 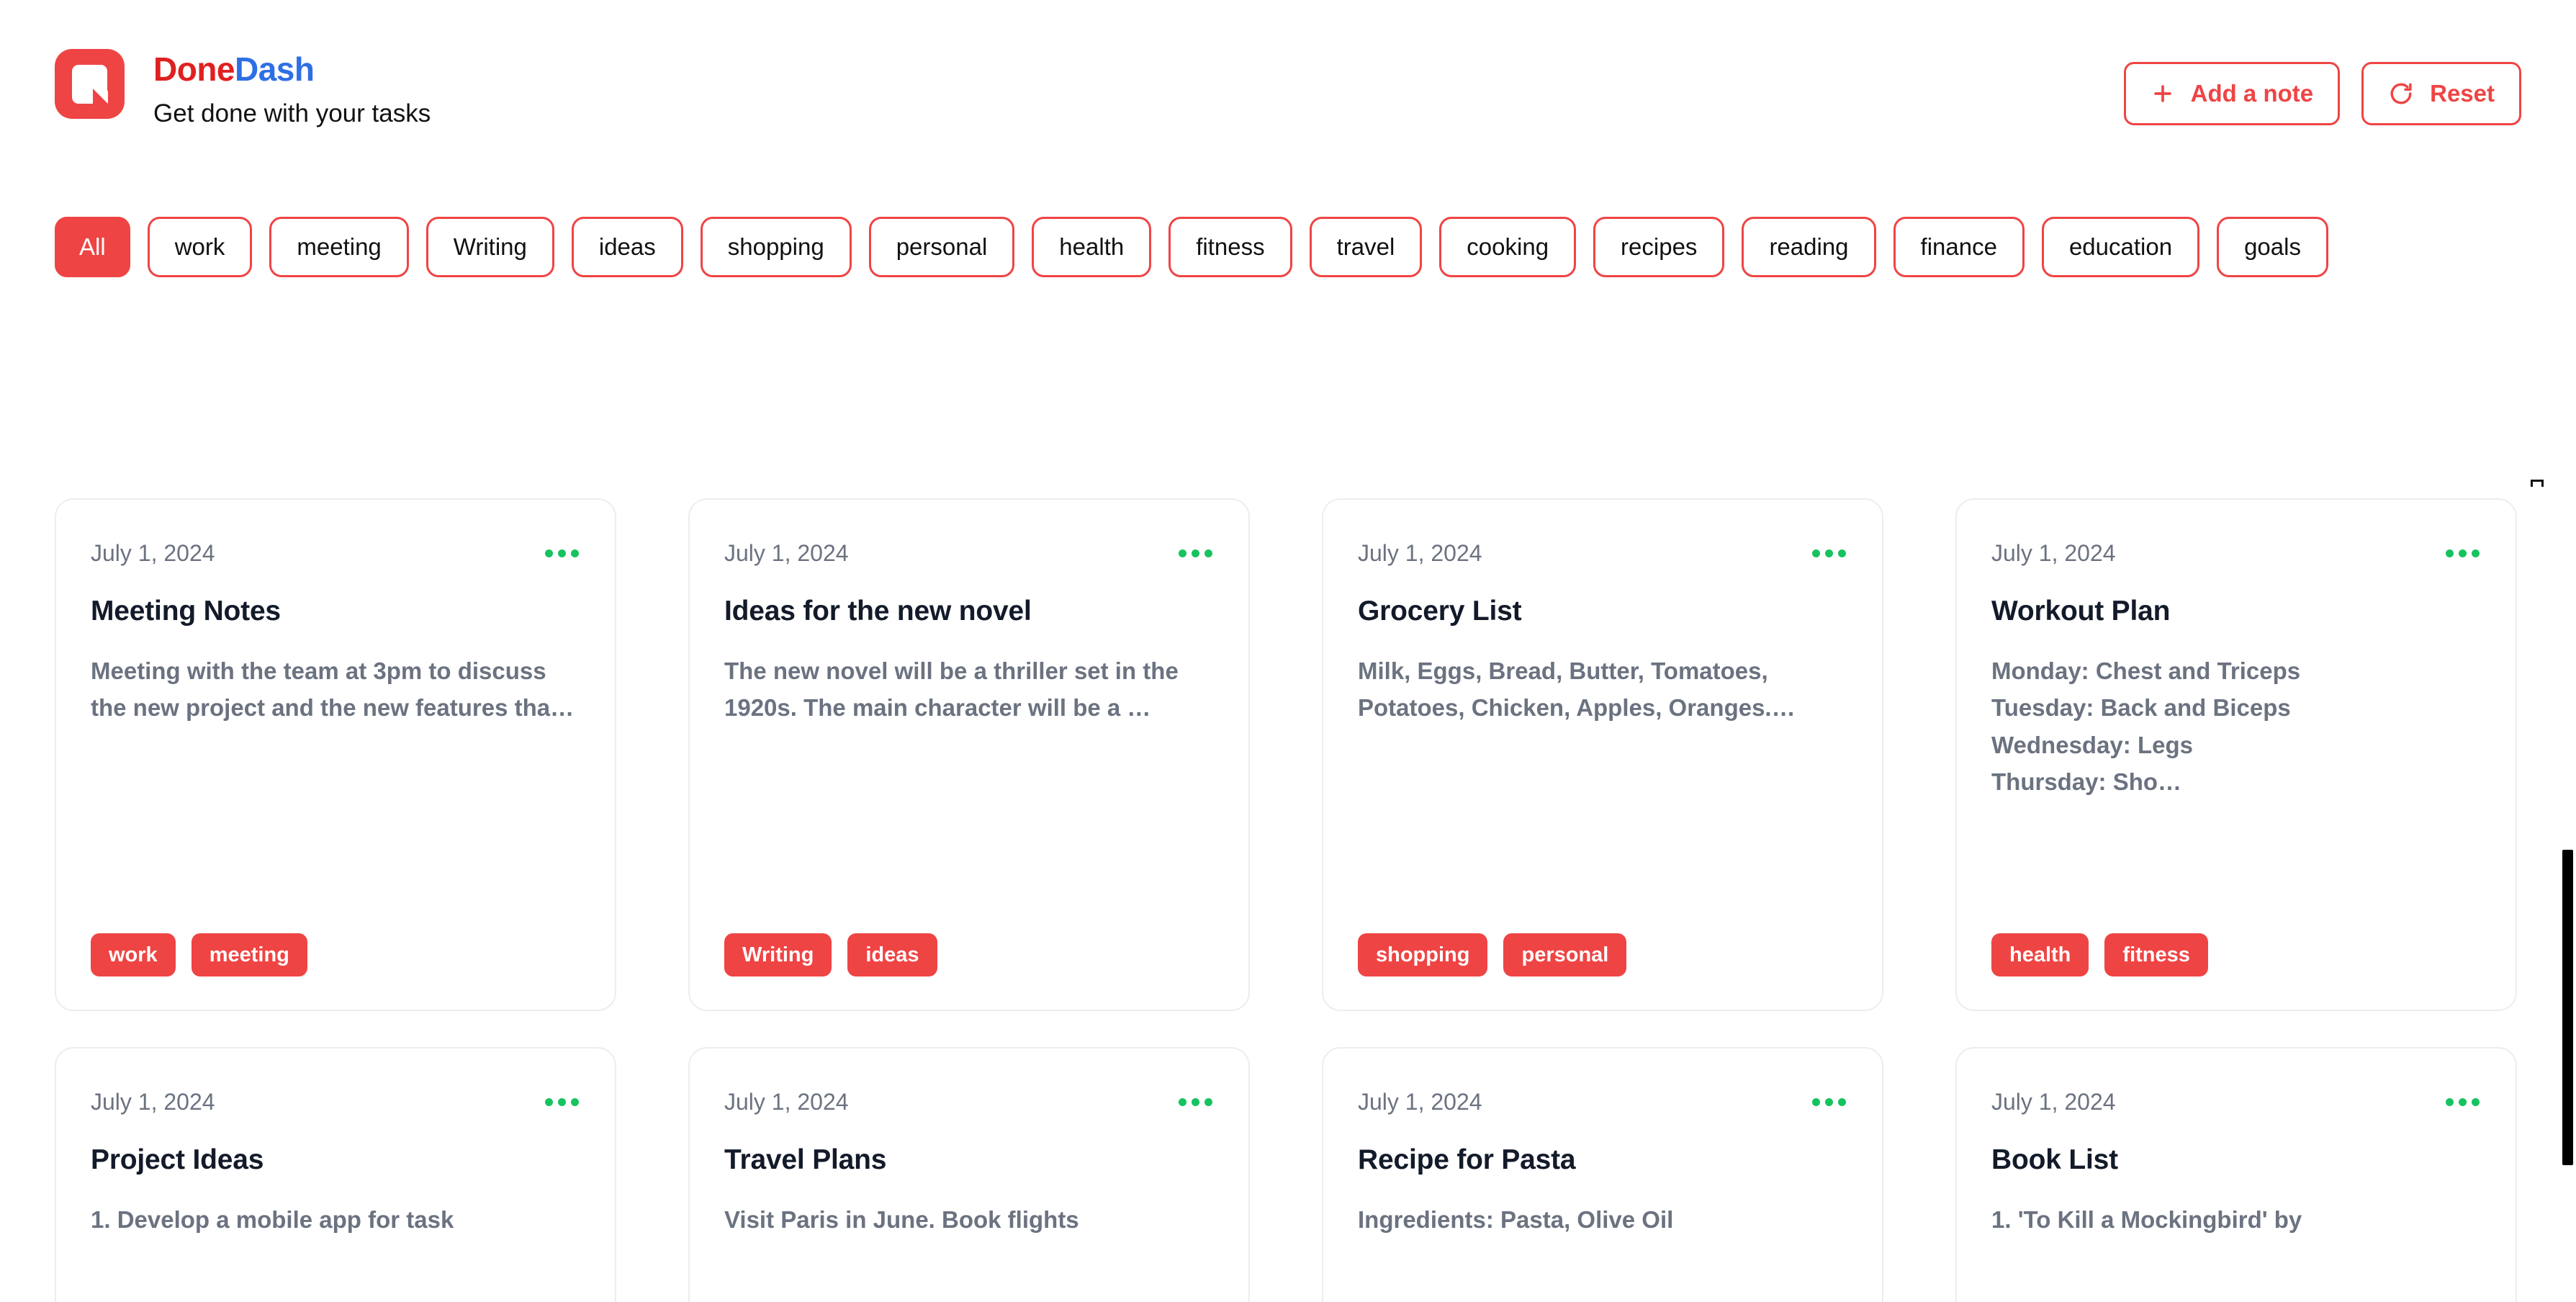 I want to click on add-note-label: Add a note, so click(x=2252, y=93).